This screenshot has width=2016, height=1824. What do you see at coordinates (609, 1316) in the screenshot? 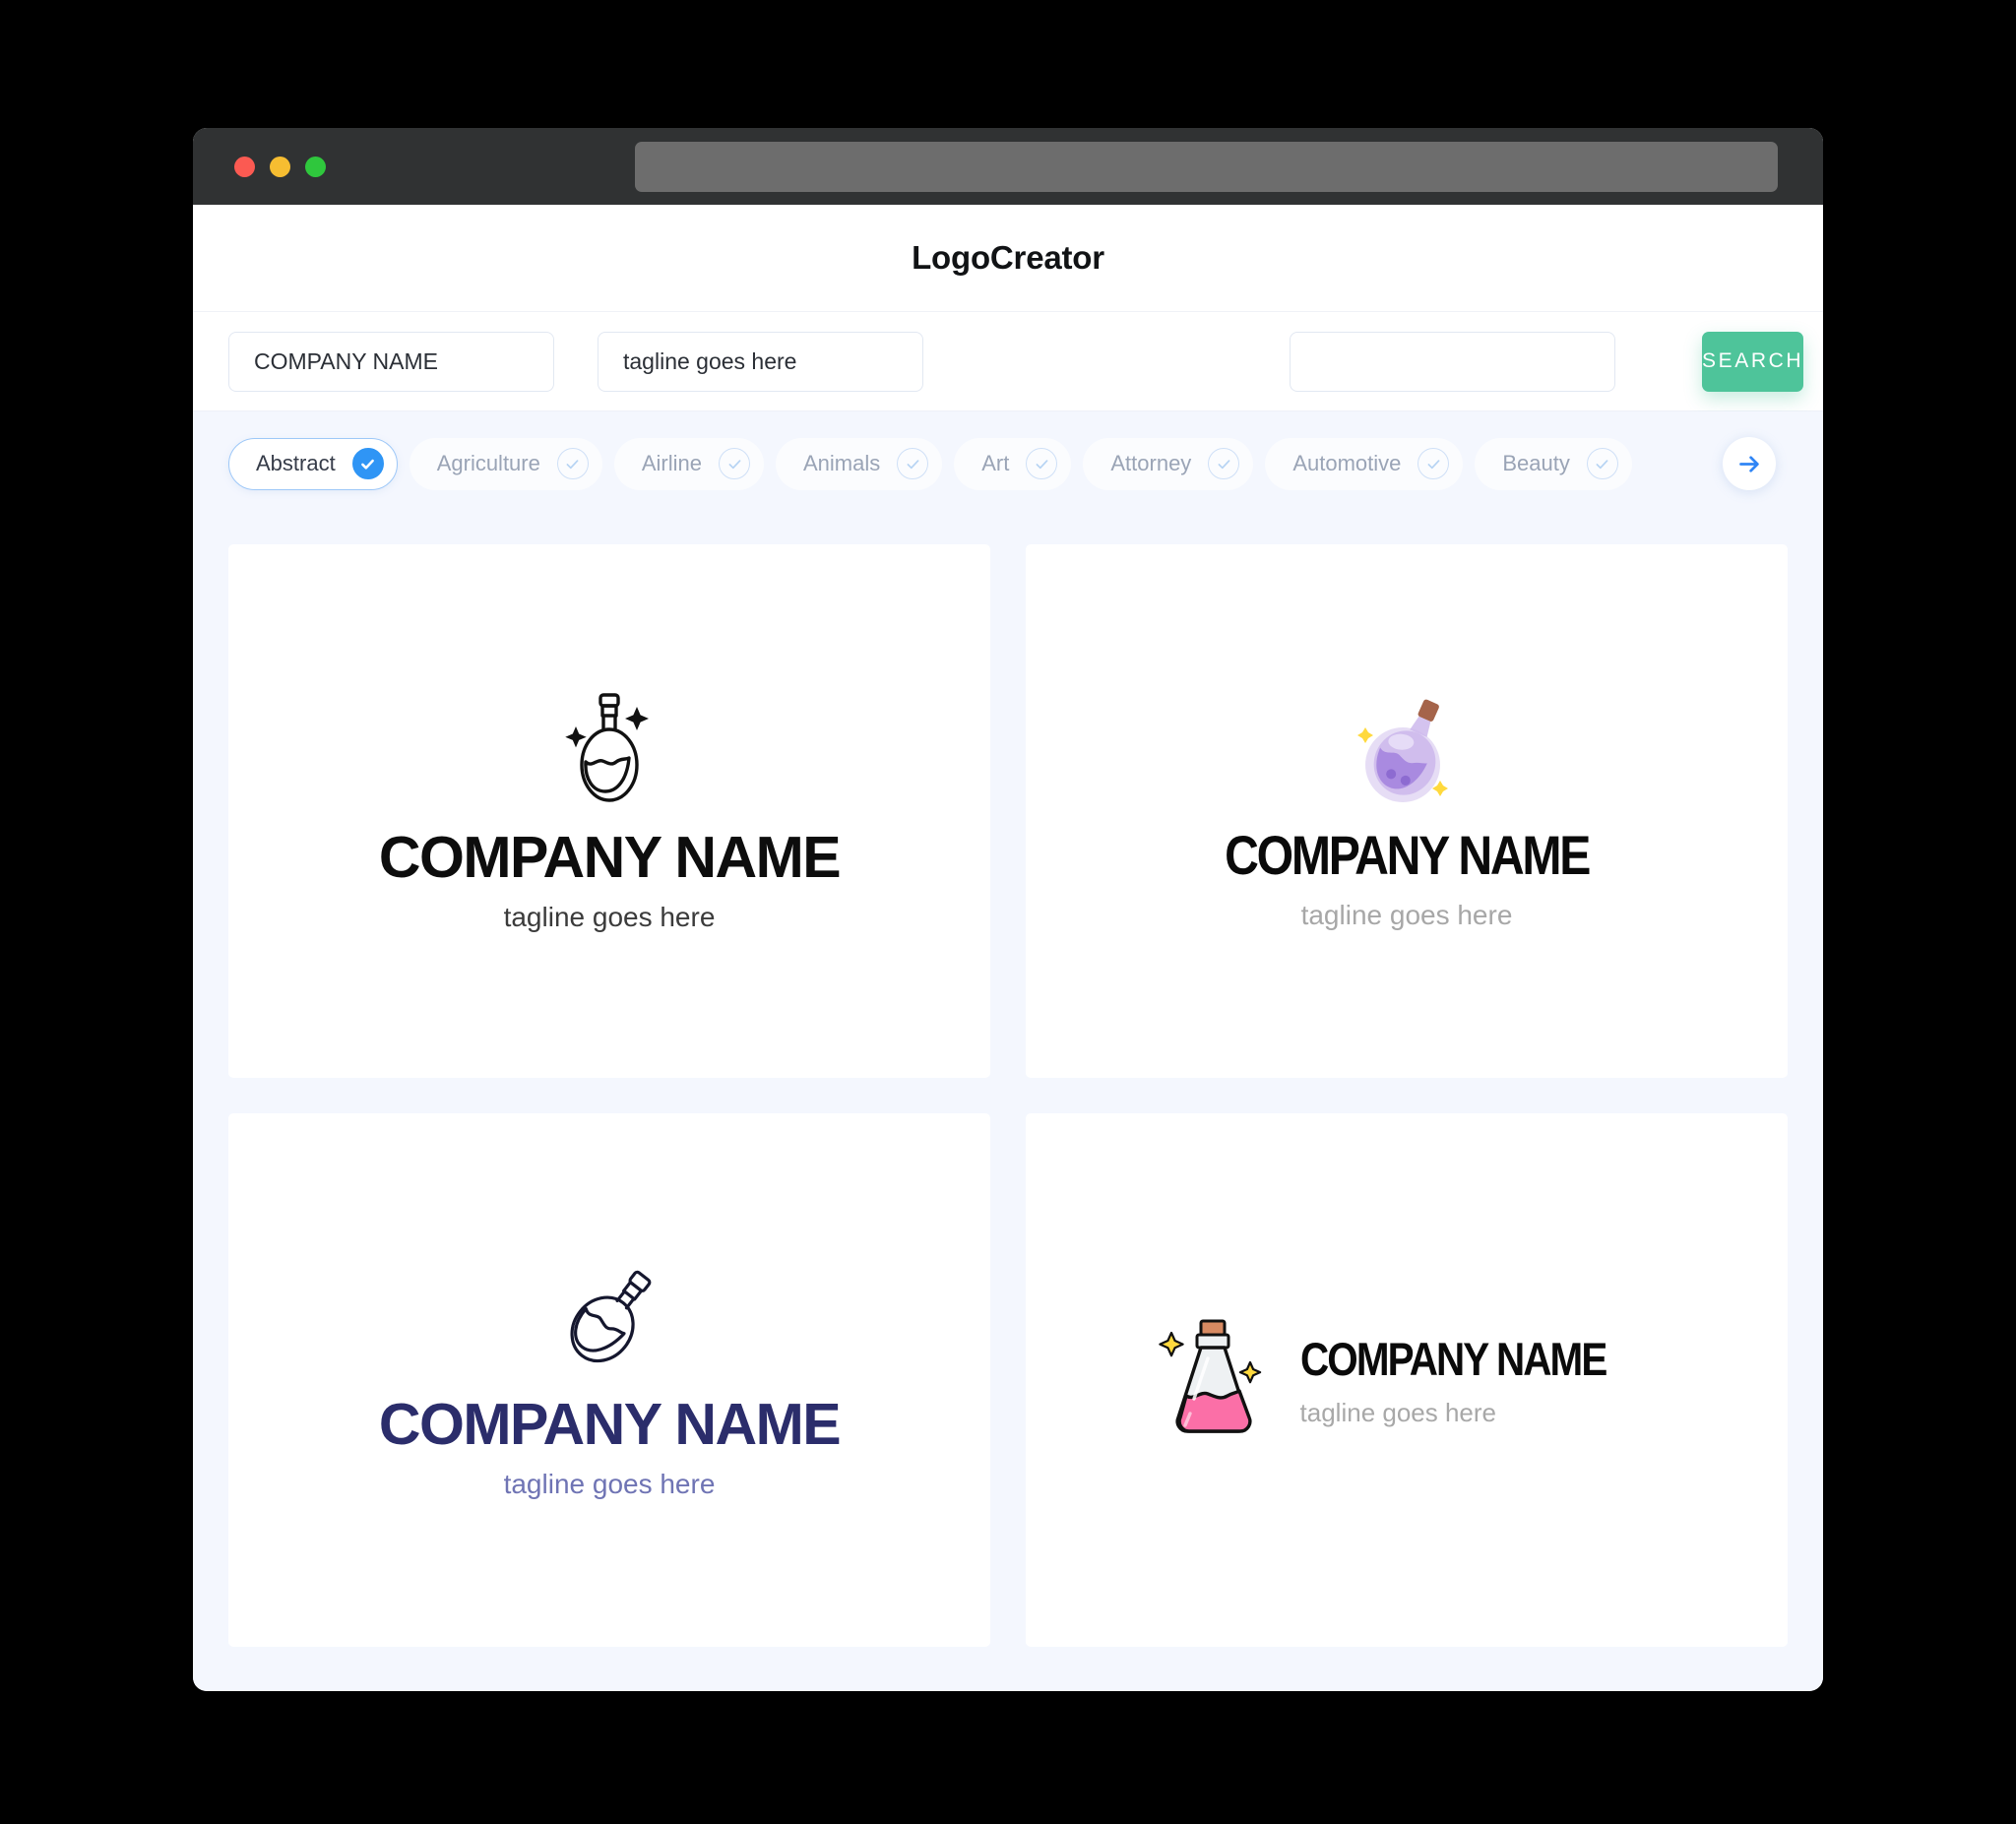
I see `potion-flask-outline-tilted-icon` at bounding box center [609, 1316].